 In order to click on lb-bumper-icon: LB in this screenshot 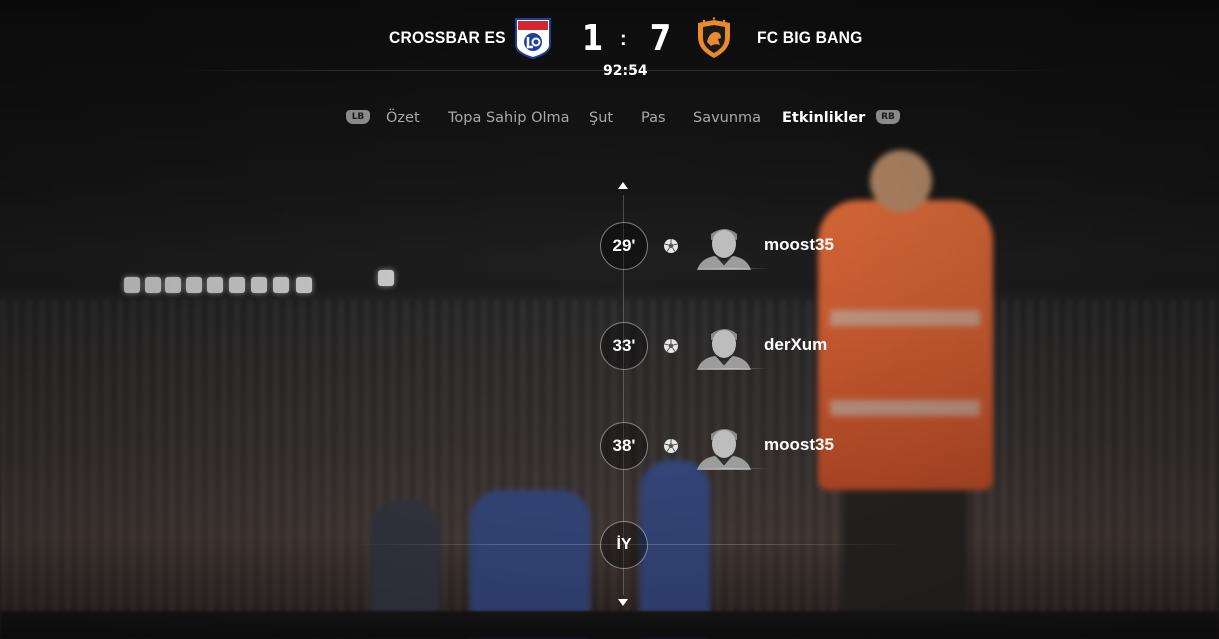, I will do `click(358, 117)`.